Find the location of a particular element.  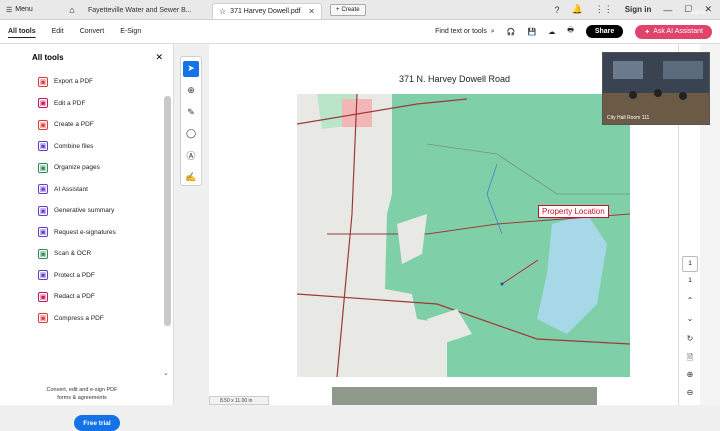

tool-item-scan-ocr: ▣ Scan & OCR is located at coordinates (86, 254).